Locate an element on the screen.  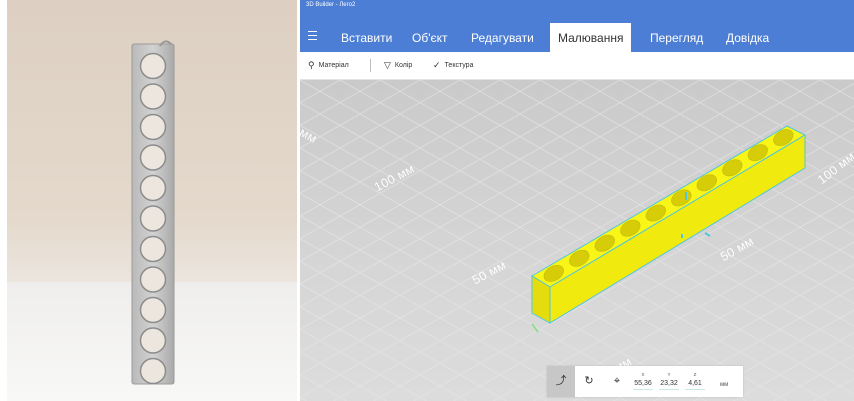
texture-button: ✓ Текстура is located at coordinates (453, 65).